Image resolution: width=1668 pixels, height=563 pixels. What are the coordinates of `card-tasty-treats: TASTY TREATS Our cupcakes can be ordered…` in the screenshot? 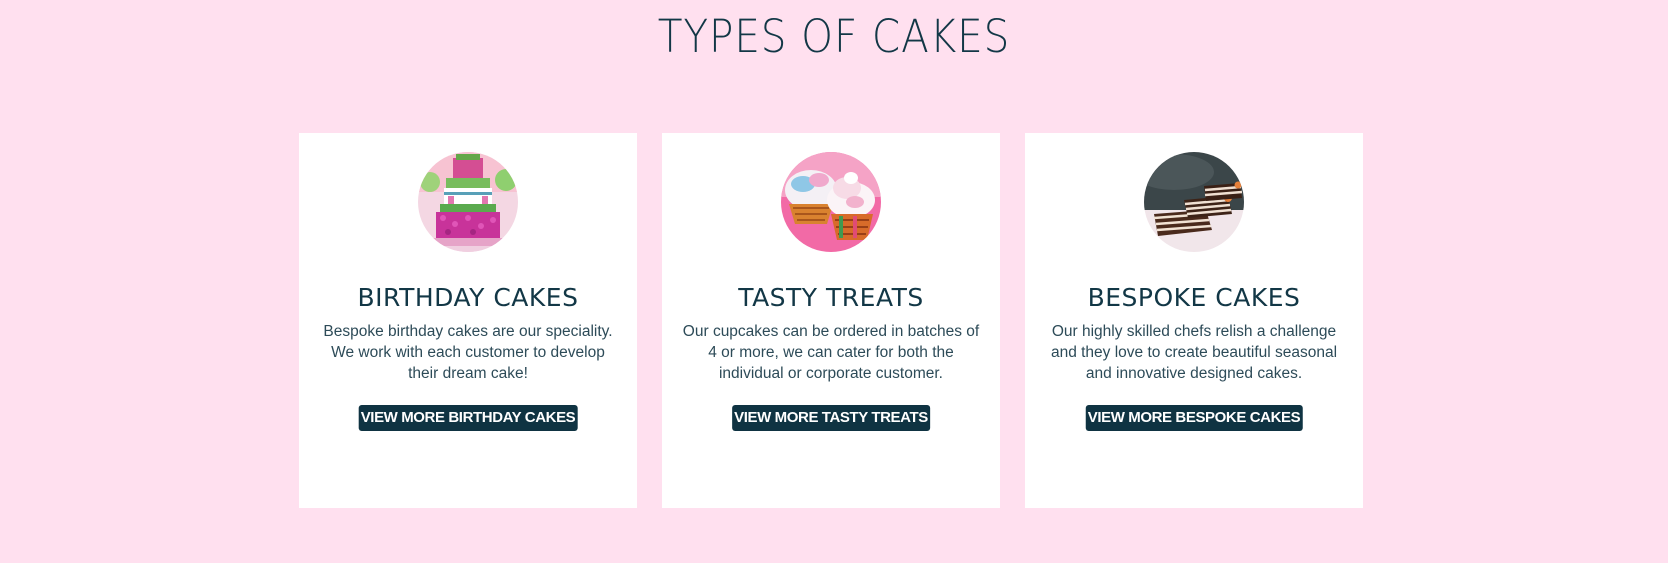 It's located at (831, 320).